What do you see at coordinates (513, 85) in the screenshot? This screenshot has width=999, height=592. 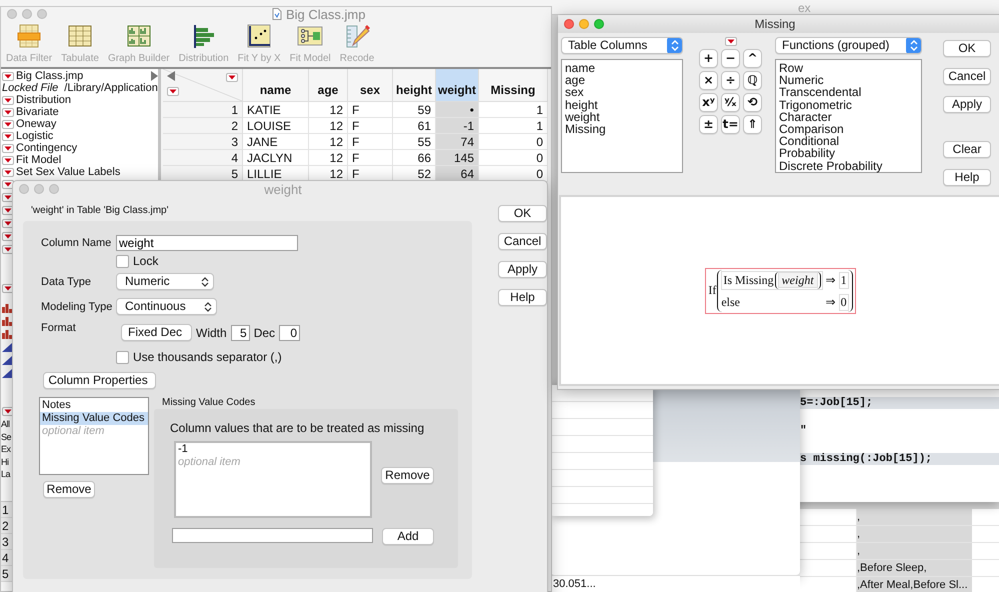 I see `column-header: Missing` at bounding box center [513, 85].